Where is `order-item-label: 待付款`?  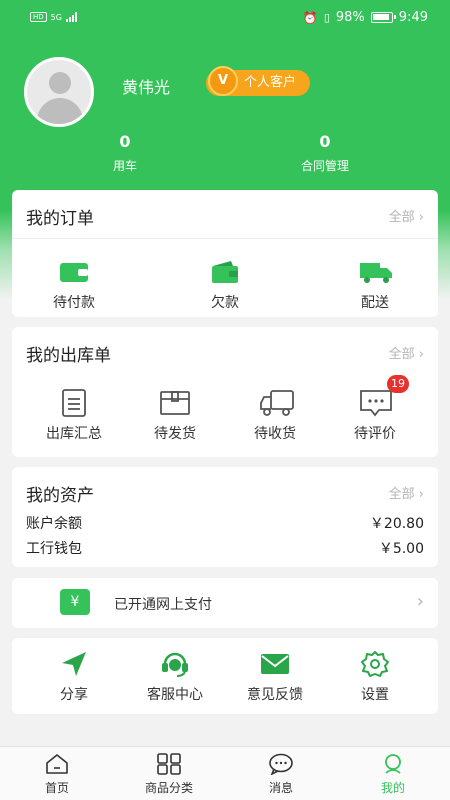 order-item-label: 待付款 is located at coordinates (74, 303).